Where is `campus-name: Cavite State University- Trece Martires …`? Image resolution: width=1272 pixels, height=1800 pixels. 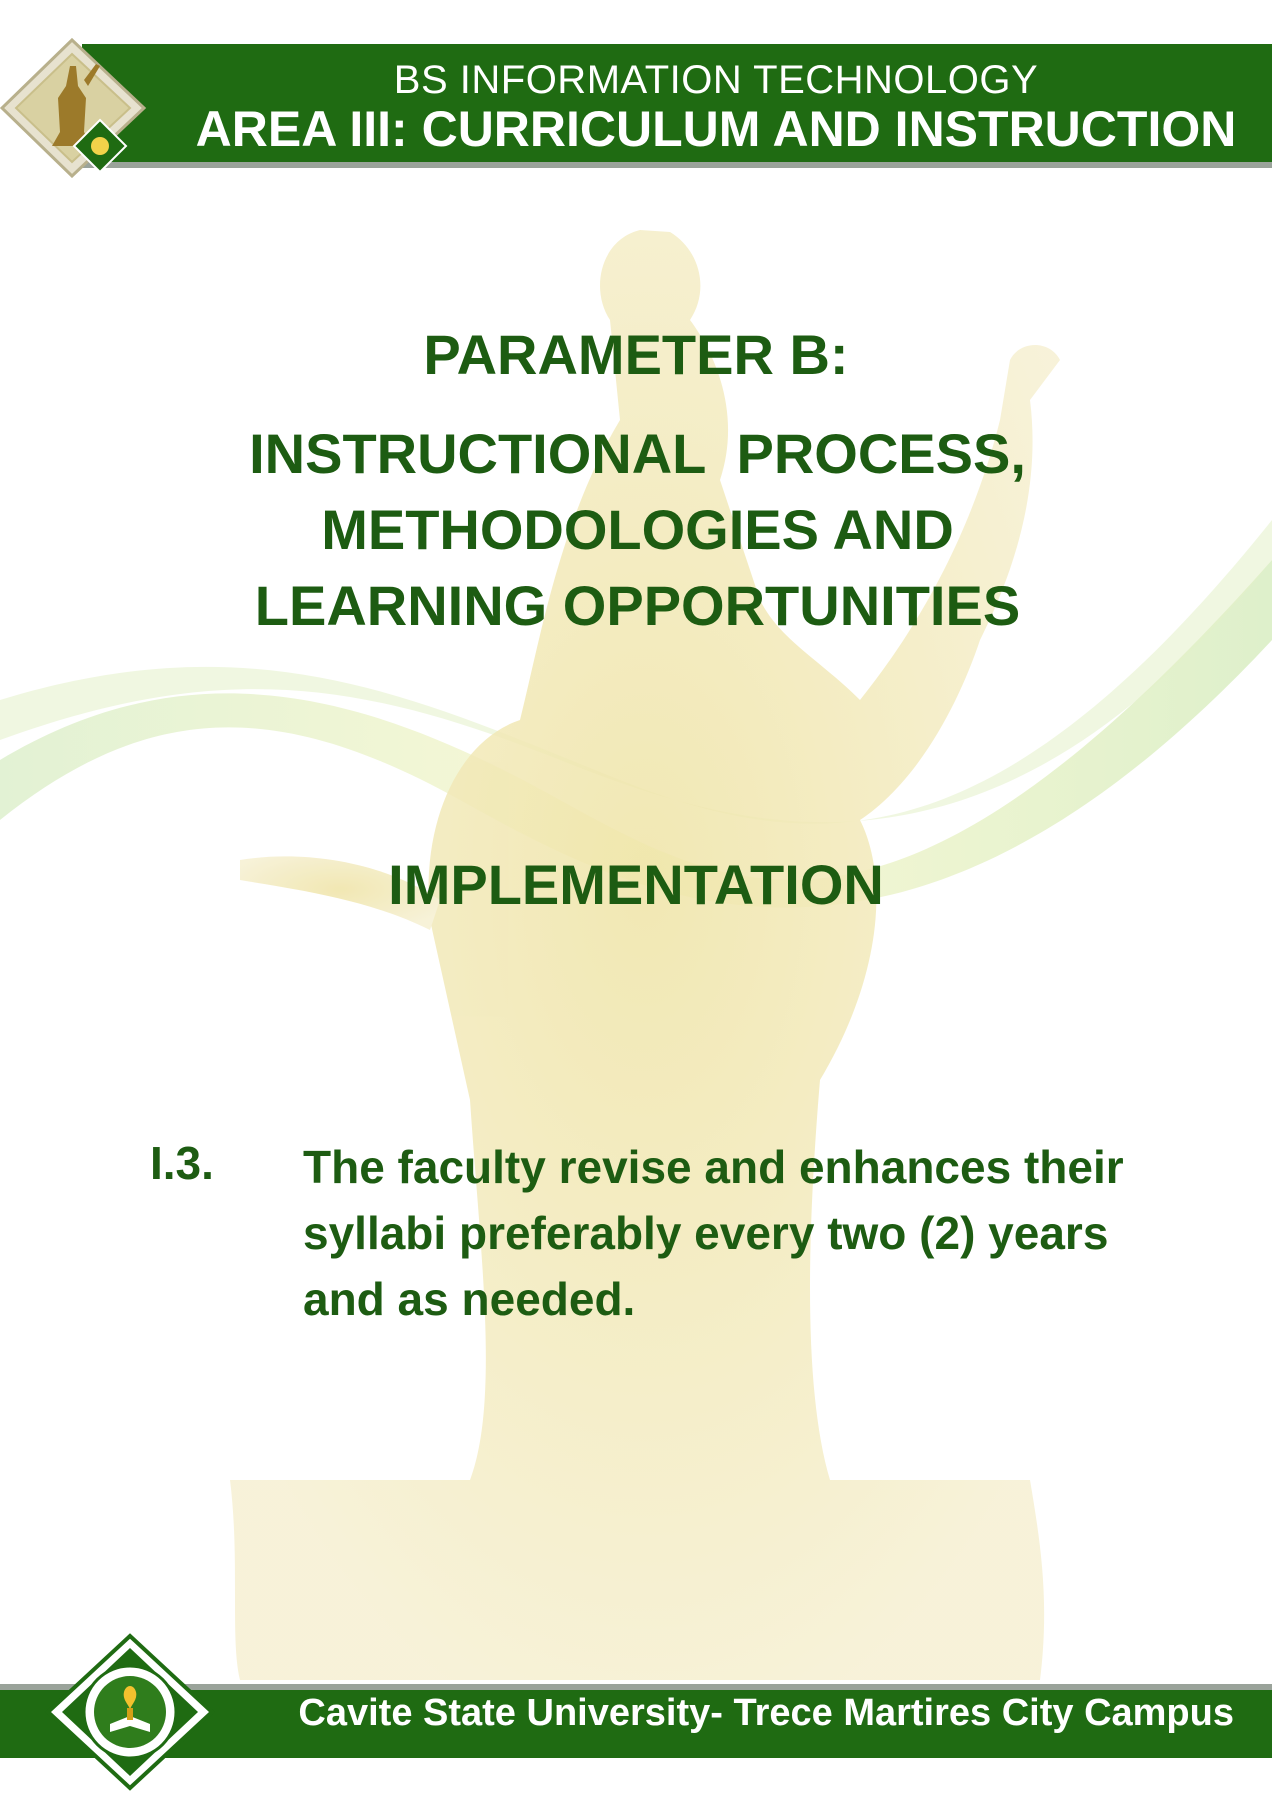 campus-name: Cavite State University- Trece Martires … is located at coordinates (766, 1713).